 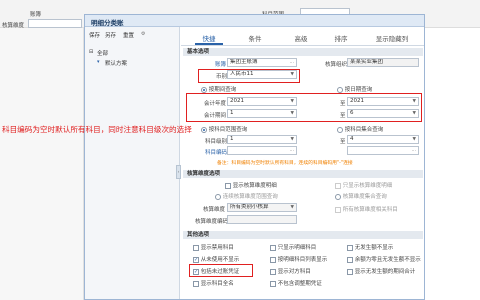 What do you see at coordinates (343, 116) in the screenshot?
I see `to-label-2: 至` at bounding box center [343, 116].